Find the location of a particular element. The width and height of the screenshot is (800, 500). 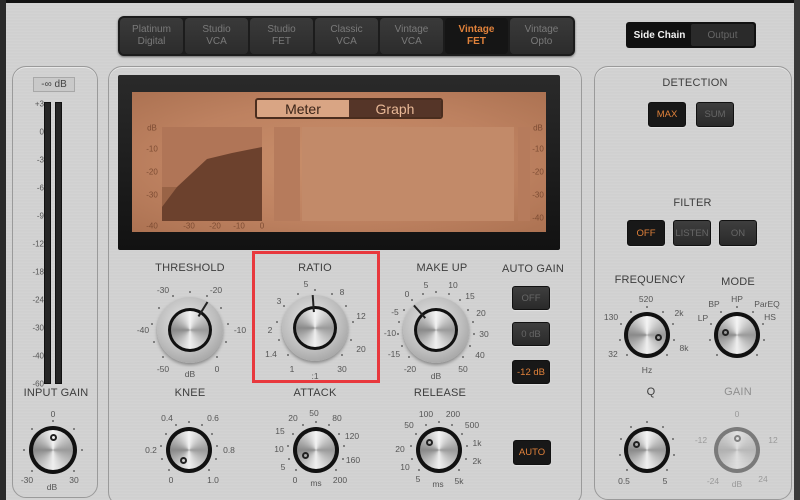

release-scale-label: 200 is located at coordinates (453, 414).